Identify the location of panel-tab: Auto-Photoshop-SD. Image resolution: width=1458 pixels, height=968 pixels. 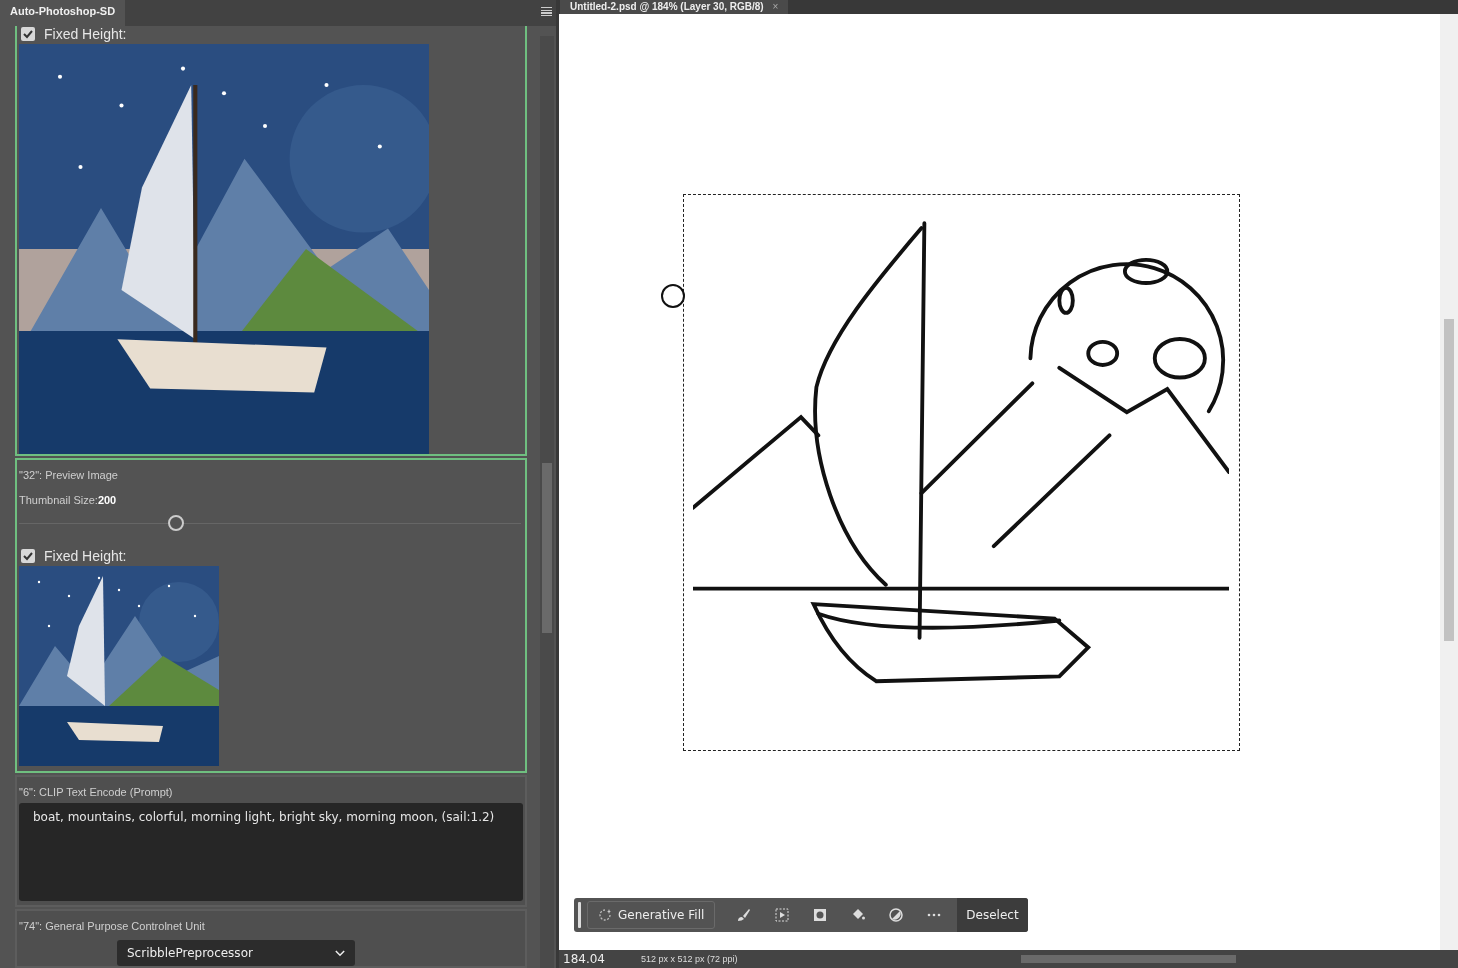
(63, 13).